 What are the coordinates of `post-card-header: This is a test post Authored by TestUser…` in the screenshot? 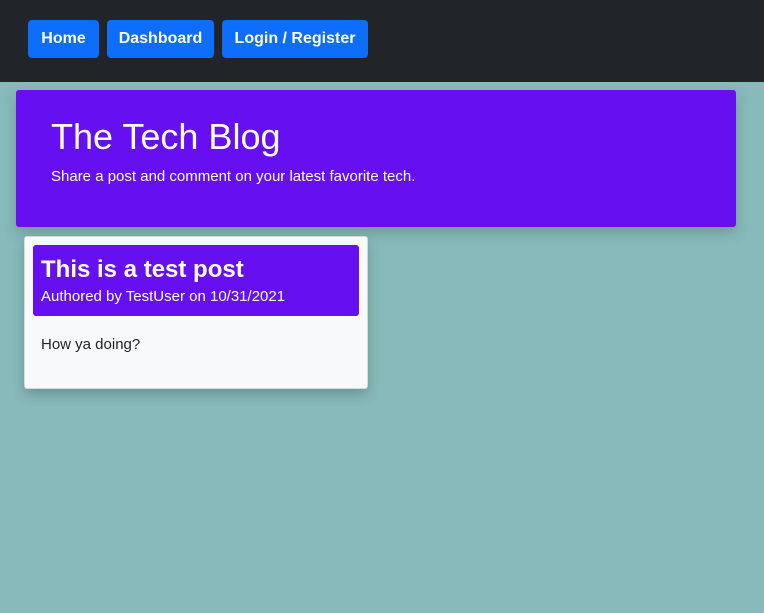 It's located at (196, 280).